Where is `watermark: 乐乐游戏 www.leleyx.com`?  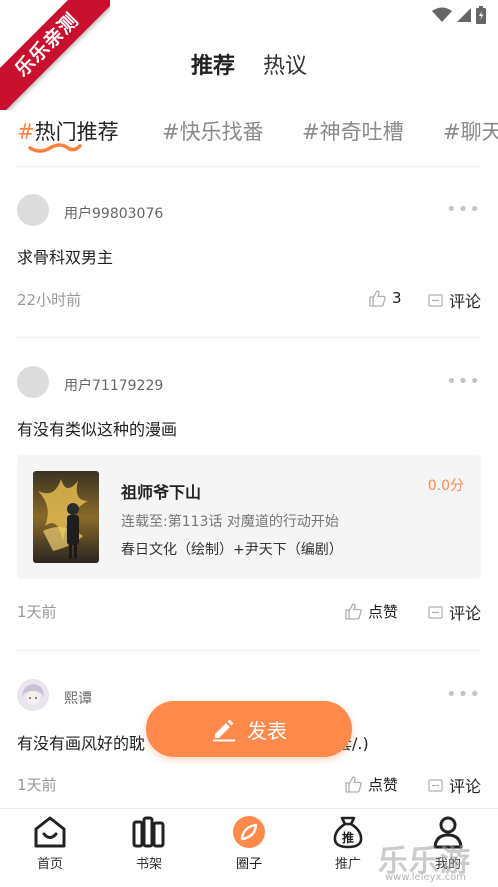 watermark: 乐乐游戏 www.leleyx.com is located at coordinates (437, 860).